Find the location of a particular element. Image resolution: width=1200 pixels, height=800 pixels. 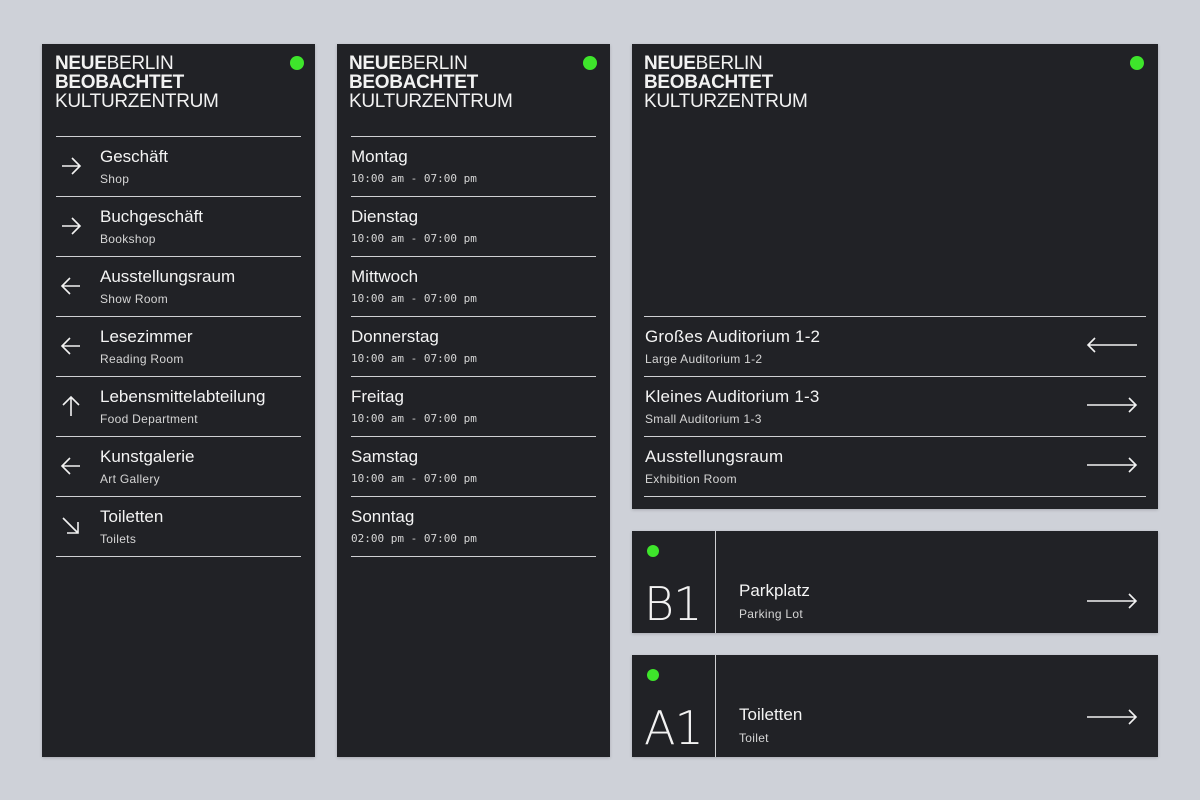

list-item: Geschäft Shop is located at coordinates (178, 166).